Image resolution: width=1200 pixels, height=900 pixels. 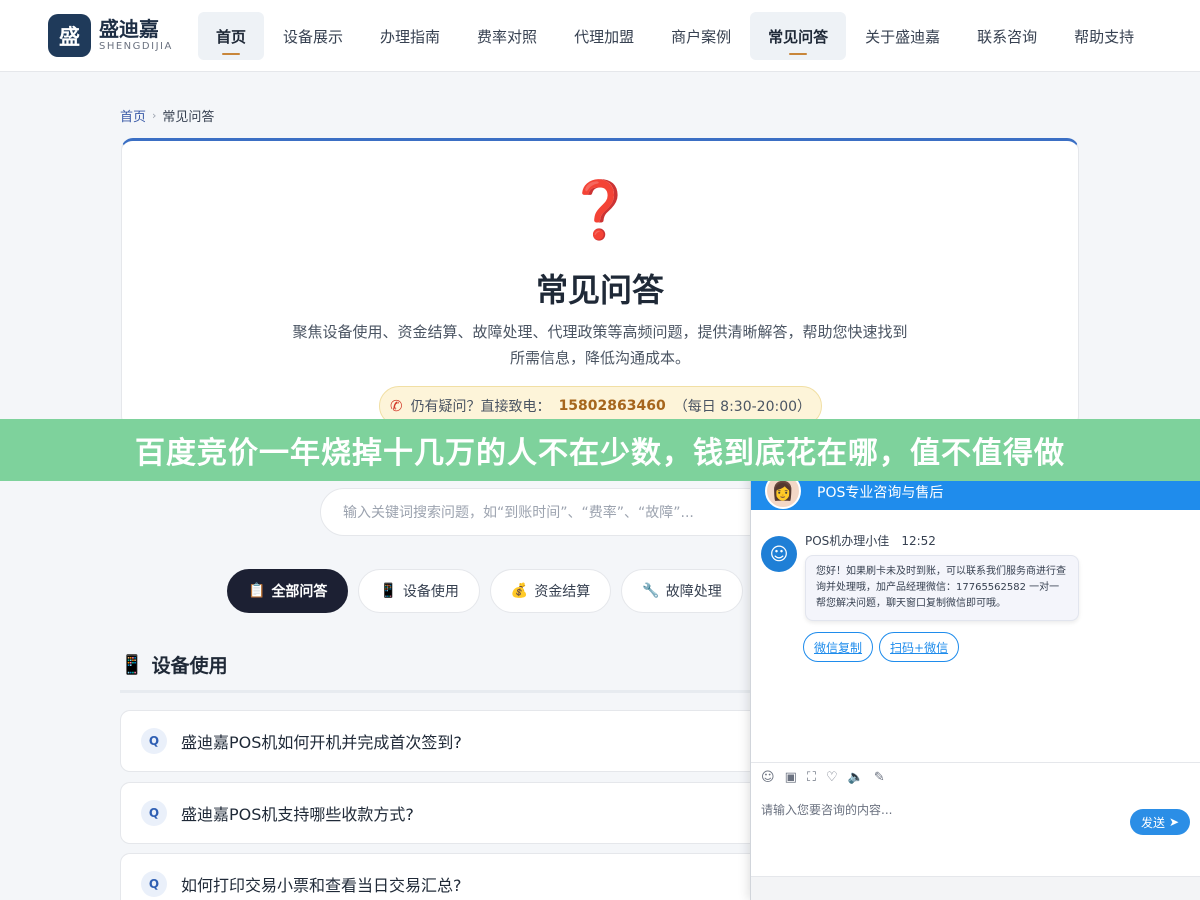 I want to click on brand-logo: 盛 盛迪嘉 SHENGDIJIA, so click(x=110, y=35).